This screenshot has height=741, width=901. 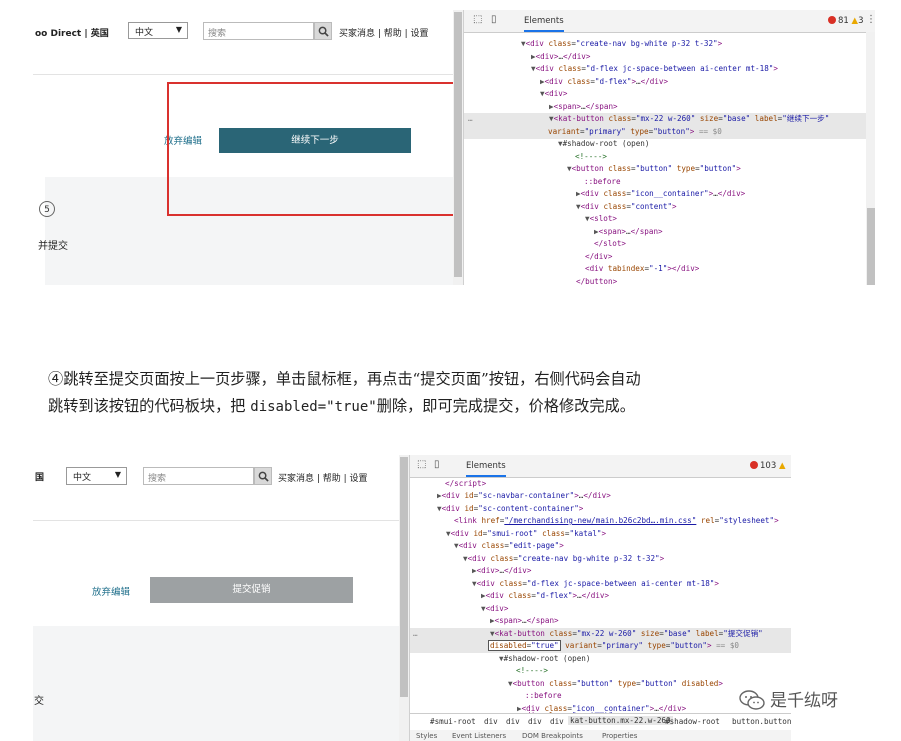 What do you see at coordinates (426, 736) in the screenshot?
I see `tab-styles: Styles` at bounding box center [426, 736].